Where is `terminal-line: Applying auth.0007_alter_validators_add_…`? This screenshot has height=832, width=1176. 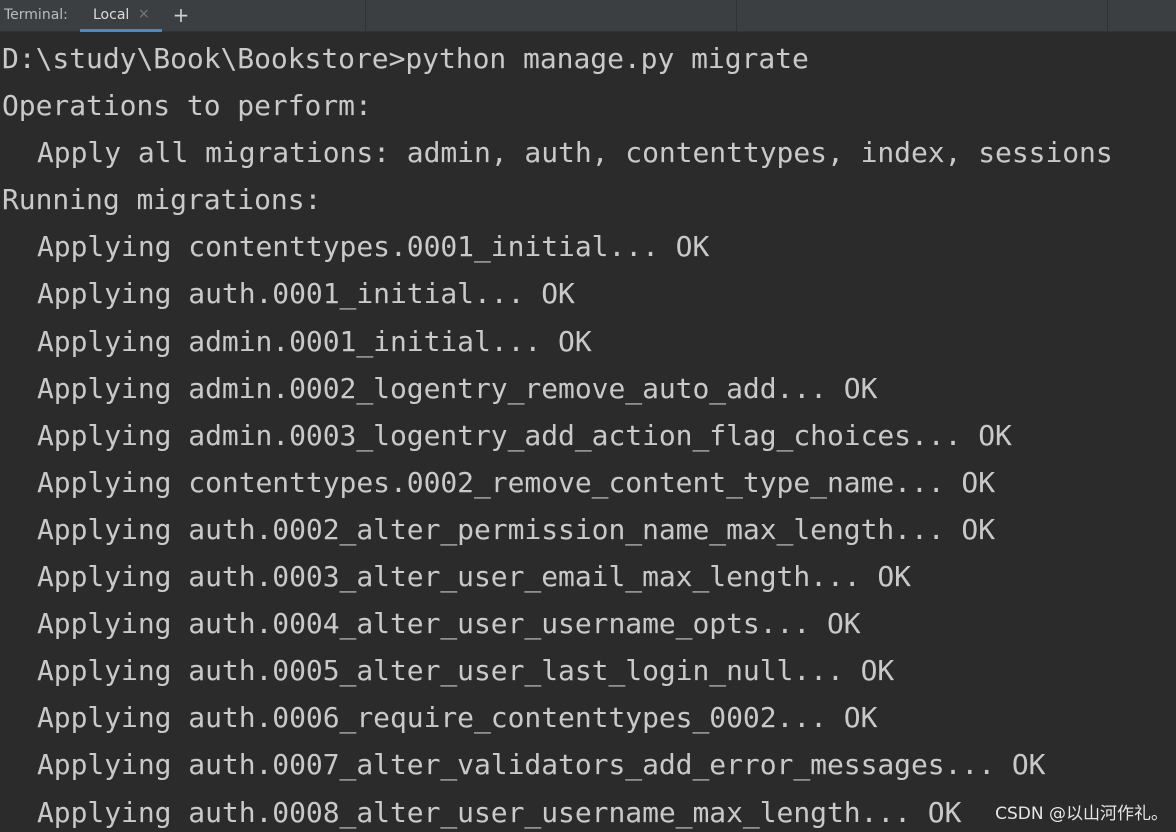 terminal-line: Applying auth.0007_alter_validators_add_… is located at coordinates (541, 765).